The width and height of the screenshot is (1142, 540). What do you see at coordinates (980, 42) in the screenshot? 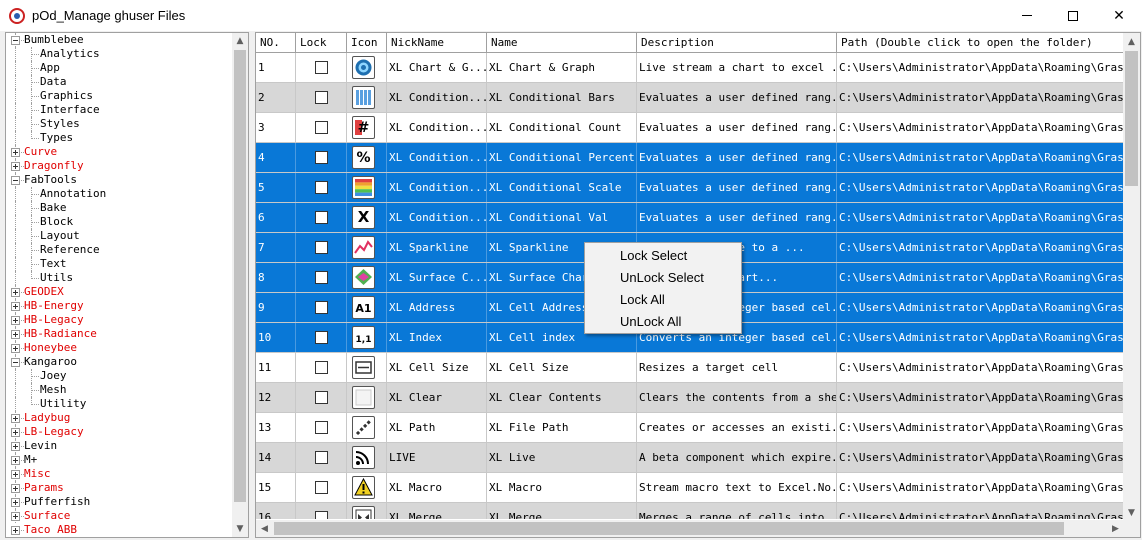
I see `column-header-path: Path (Double click to open the folder)` at bounding box center [980, 42].